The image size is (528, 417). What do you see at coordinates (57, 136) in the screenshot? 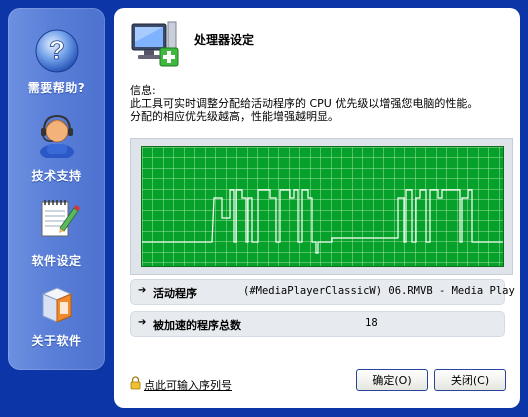
I see `support-agent-icon` at bounding box center [57, 136].